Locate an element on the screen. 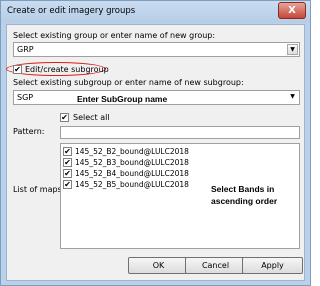 This screenshot has height=286, width=320. map-name: 145_52_B4_bound@LULC2018 is located at coordinates (132, 173).